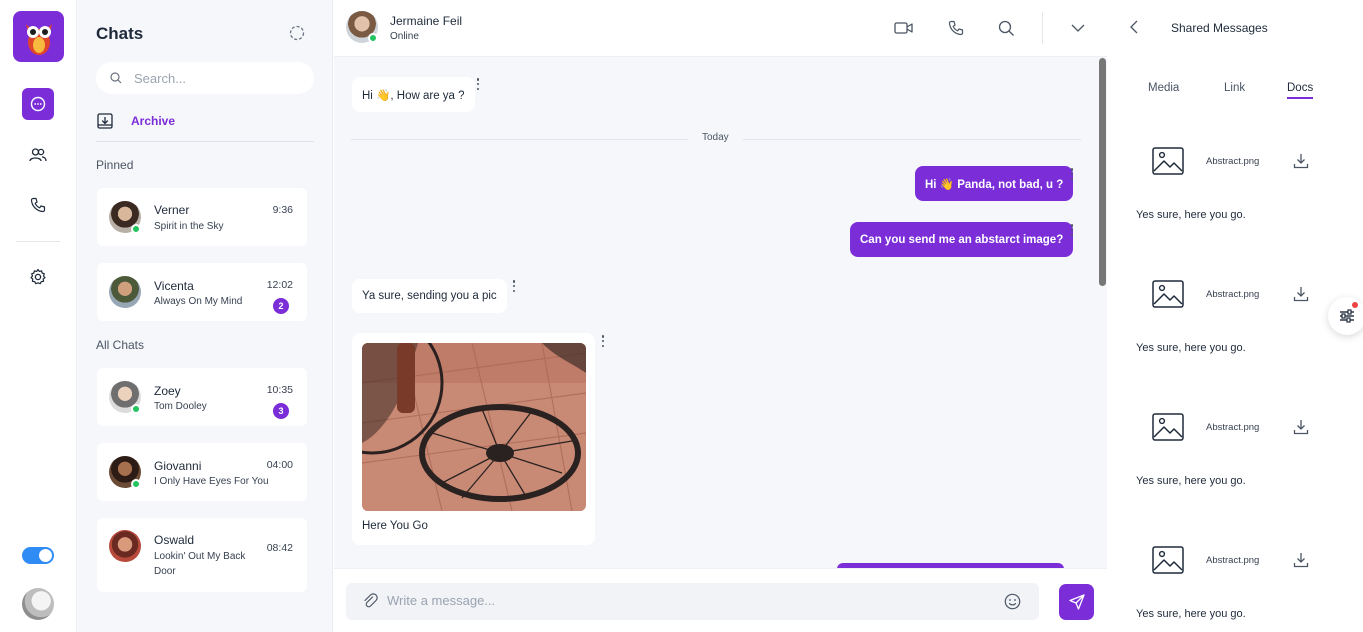  Describe the element at coordinates (38, 316) in the screenshot. I see `nav-rail` at that location.